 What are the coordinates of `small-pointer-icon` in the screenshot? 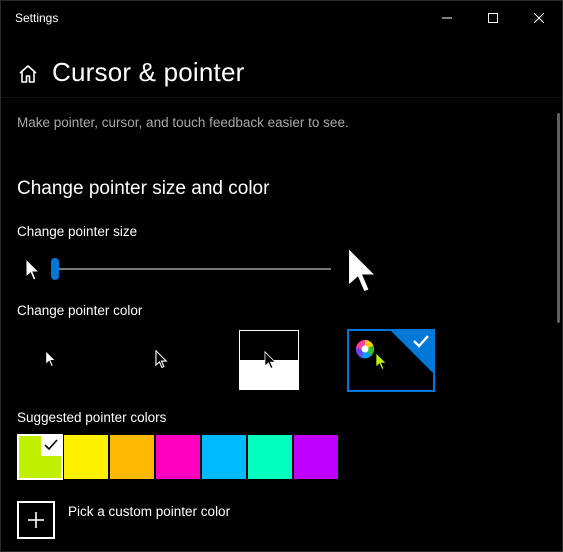 It's located at (33, 269).